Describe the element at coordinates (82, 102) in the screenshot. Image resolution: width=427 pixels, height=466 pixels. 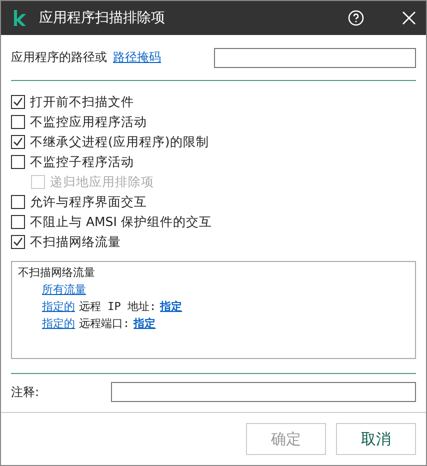
I see `option-label: 打开前不扫描文件` at that location.